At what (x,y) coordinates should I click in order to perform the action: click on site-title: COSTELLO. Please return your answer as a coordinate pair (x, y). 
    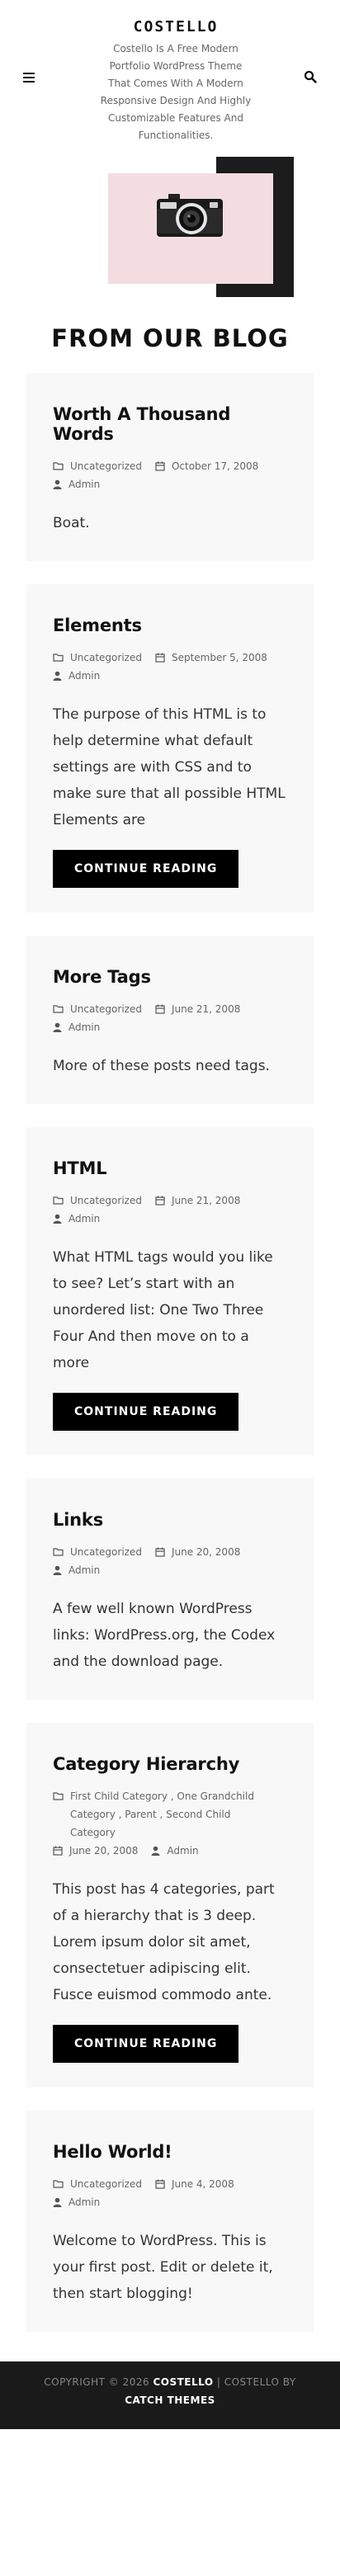
    Looking at the image, I should click on (175, 26).